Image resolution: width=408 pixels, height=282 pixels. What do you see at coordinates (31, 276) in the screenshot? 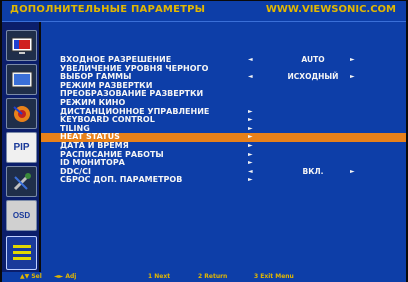
I see `footer-sel-hint: ▲▼ Sel` at bounding box center [31, 276].